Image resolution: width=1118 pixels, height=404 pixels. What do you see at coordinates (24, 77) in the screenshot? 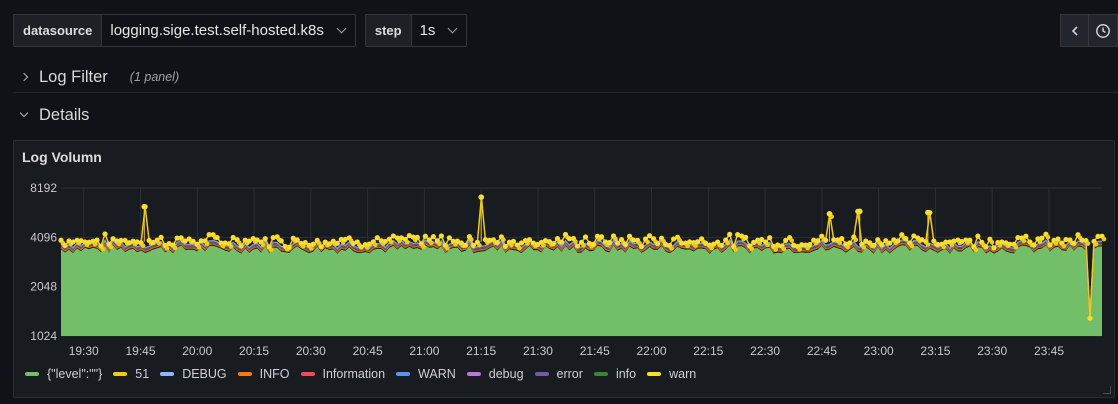
I see `chevron-right-icon` at bounding box center [24, 77].